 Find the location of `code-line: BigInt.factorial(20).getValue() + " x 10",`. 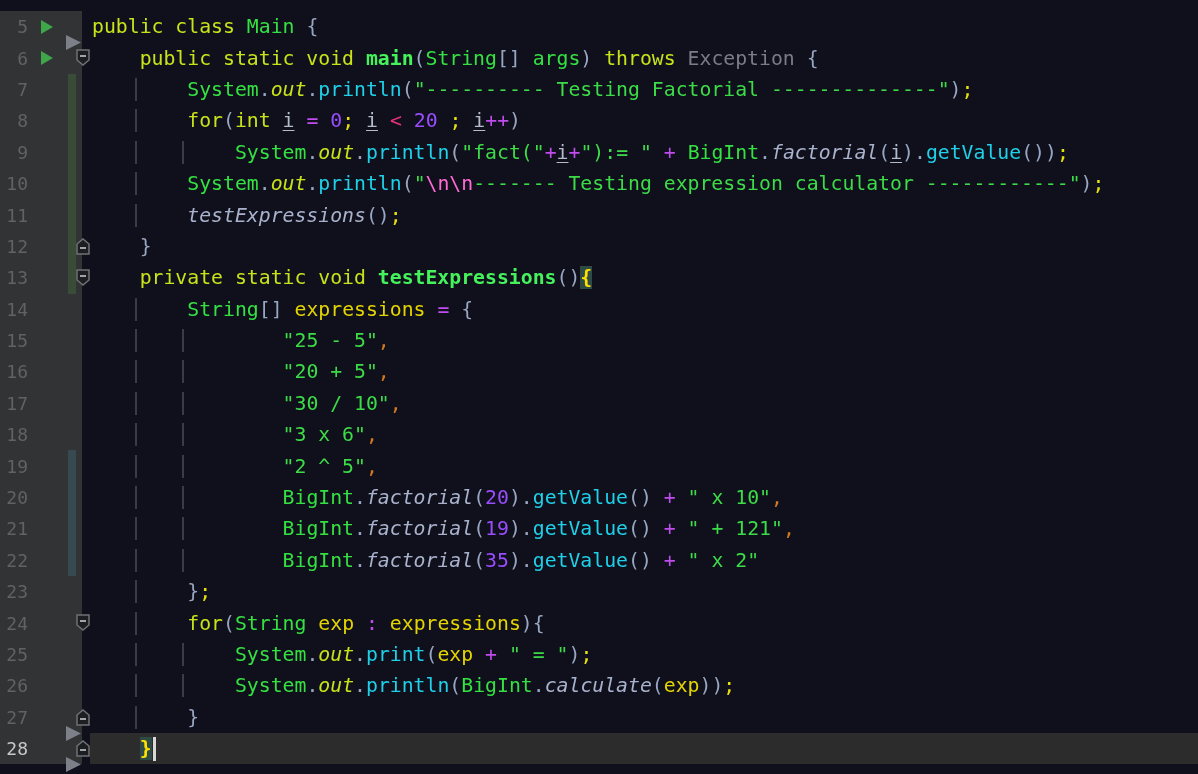

code-line: BigInt.factorial(20).getValue() + " x 10", is located at coordinates (437, 498).